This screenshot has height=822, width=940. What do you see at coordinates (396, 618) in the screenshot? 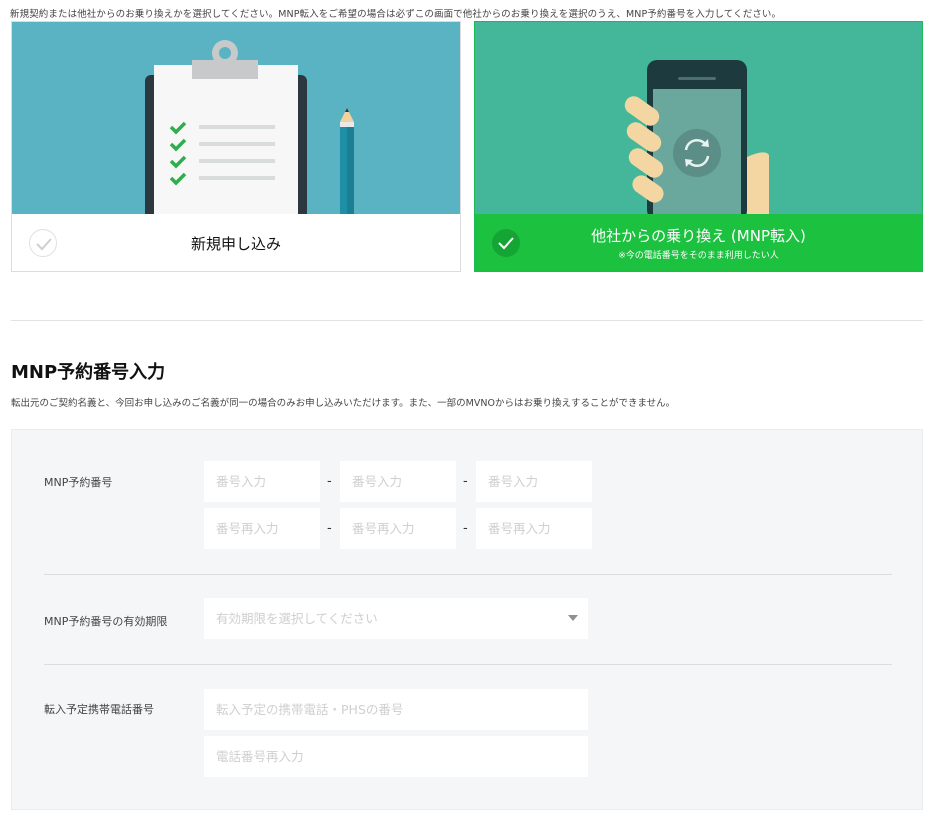
I see `expiry-select: 有効期限を選択してください` at bounding box center [396, 618].